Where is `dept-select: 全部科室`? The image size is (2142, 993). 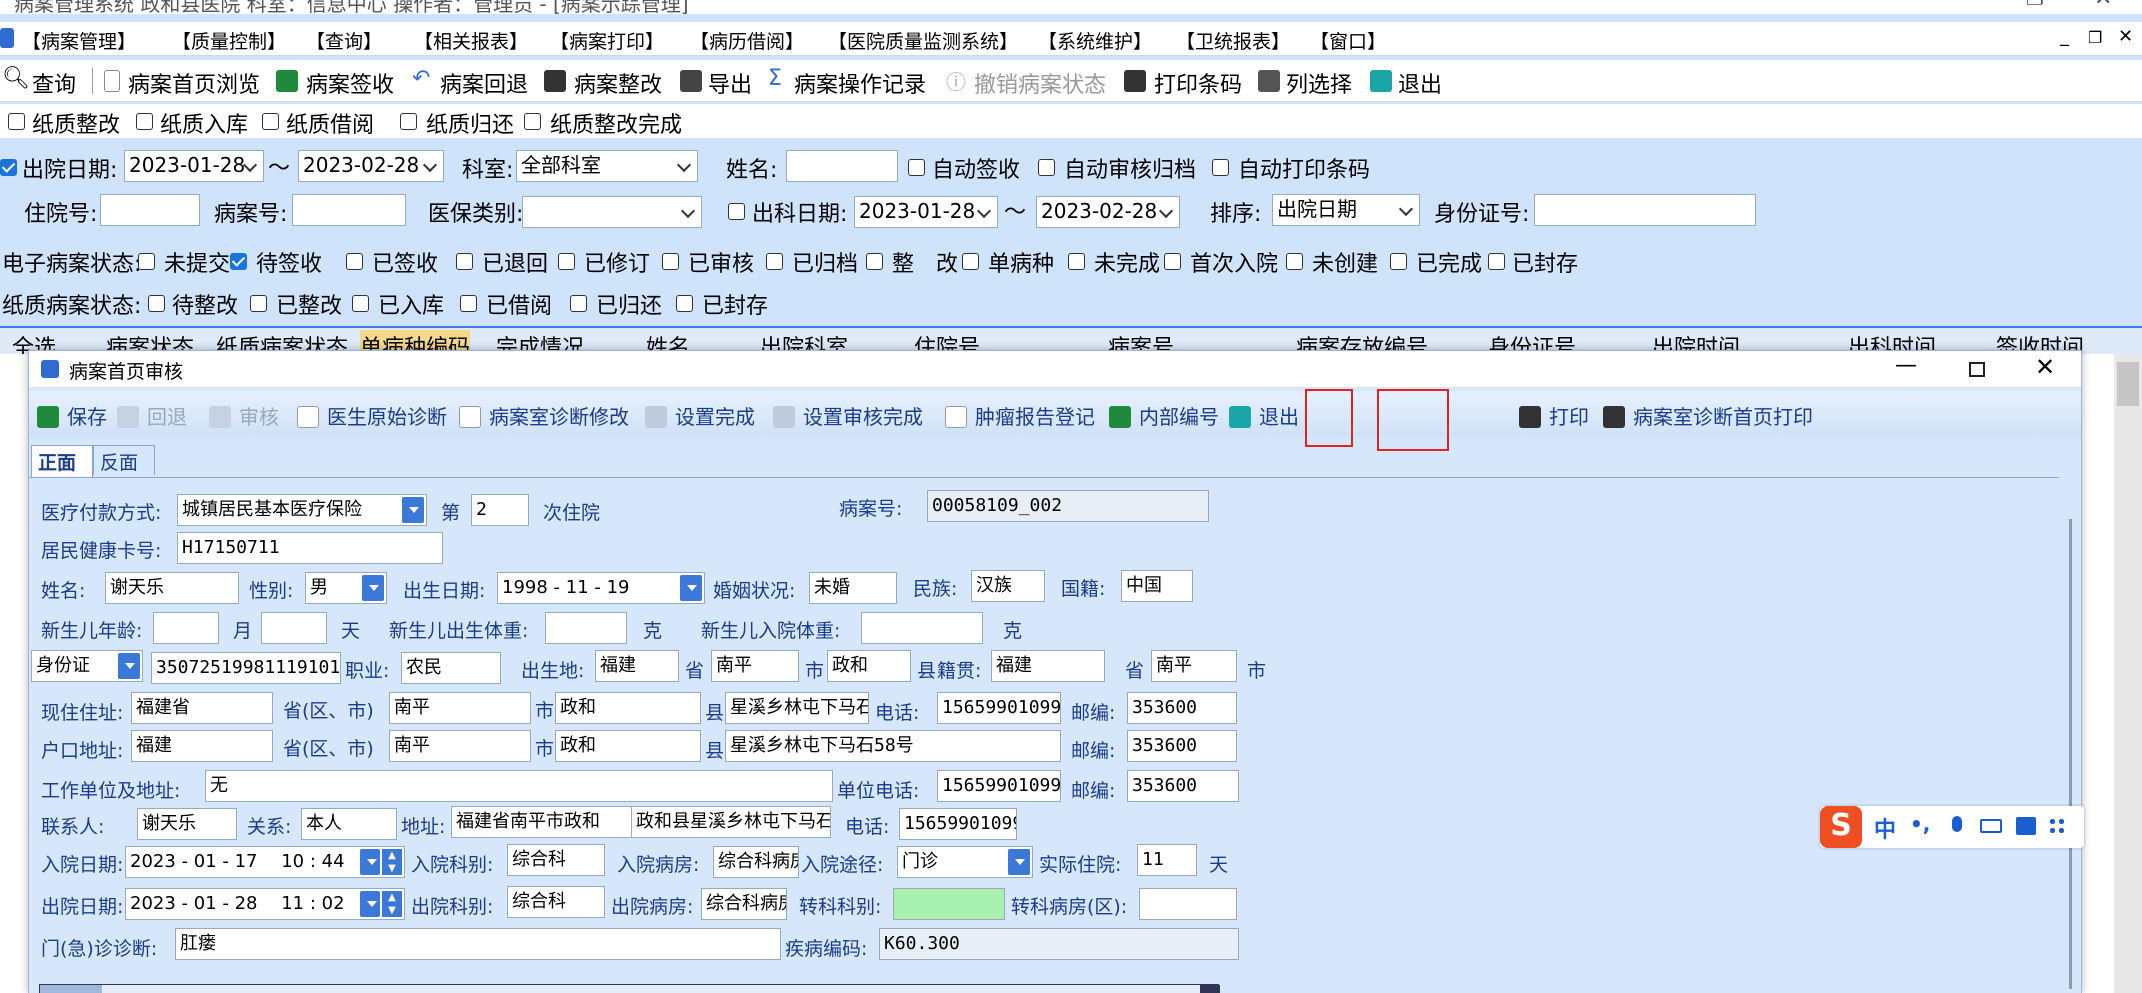
dept-select: 全部科室 is located at coordinates (607, 166).